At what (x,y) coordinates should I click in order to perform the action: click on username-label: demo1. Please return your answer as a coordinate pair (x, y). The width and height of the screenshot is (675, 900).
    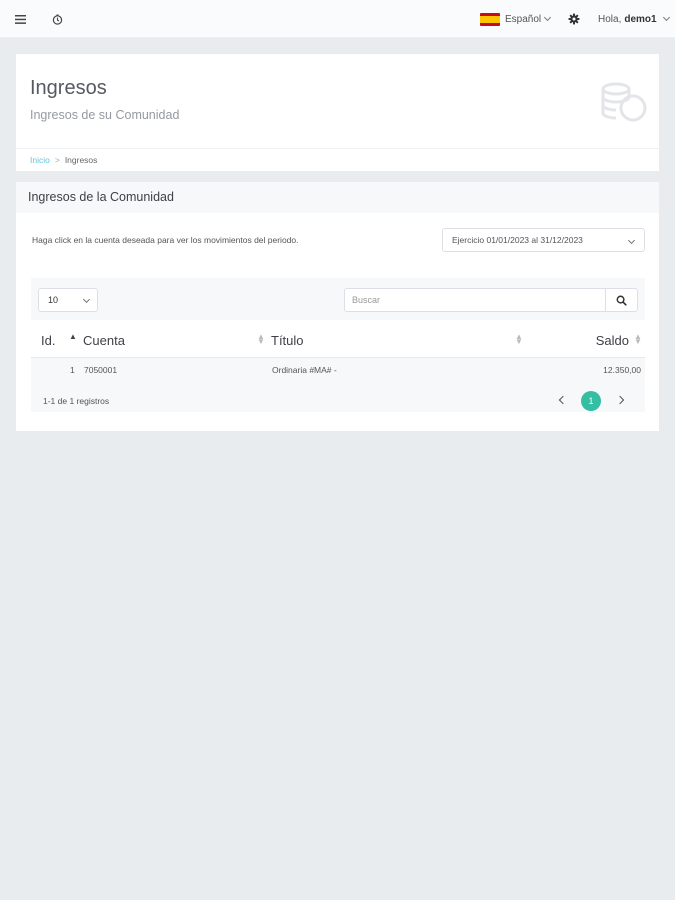
    Looking at the image, I should click on (640, 19).